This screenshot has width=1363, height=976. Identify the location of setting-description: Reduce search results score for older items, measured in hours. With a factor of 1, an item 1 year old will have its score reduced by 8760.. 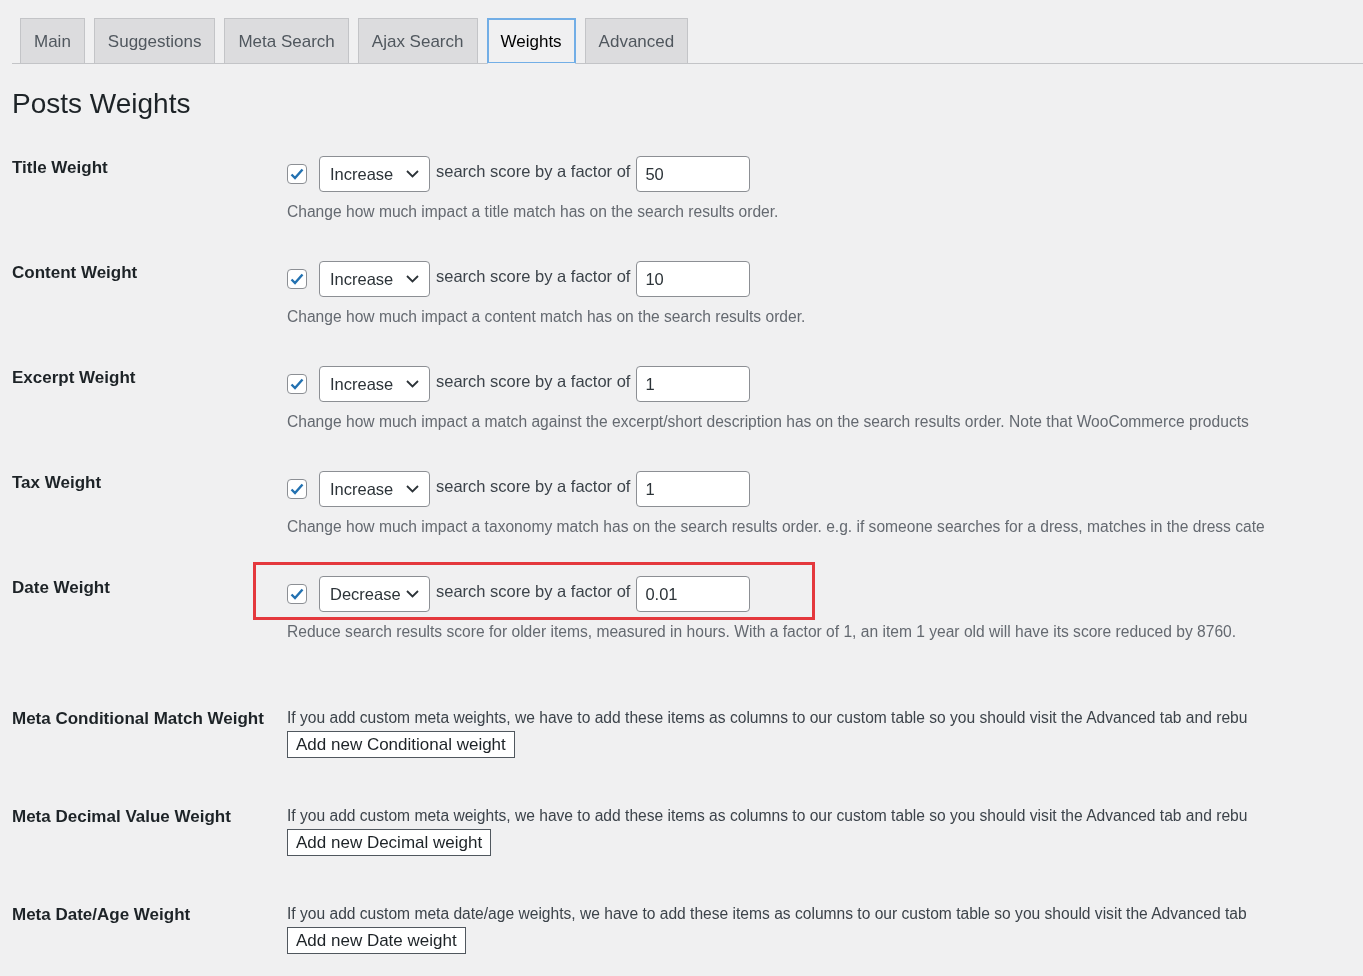
(762, 632).